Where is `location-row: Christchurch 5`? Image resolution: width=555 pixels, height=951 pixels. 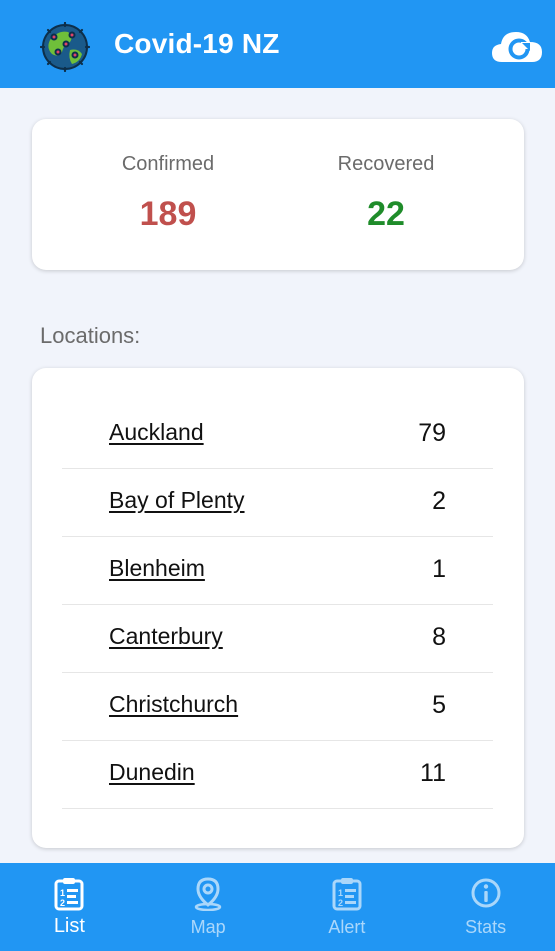
location-row: Christchurch 5 is located at coordinates (277, 707).